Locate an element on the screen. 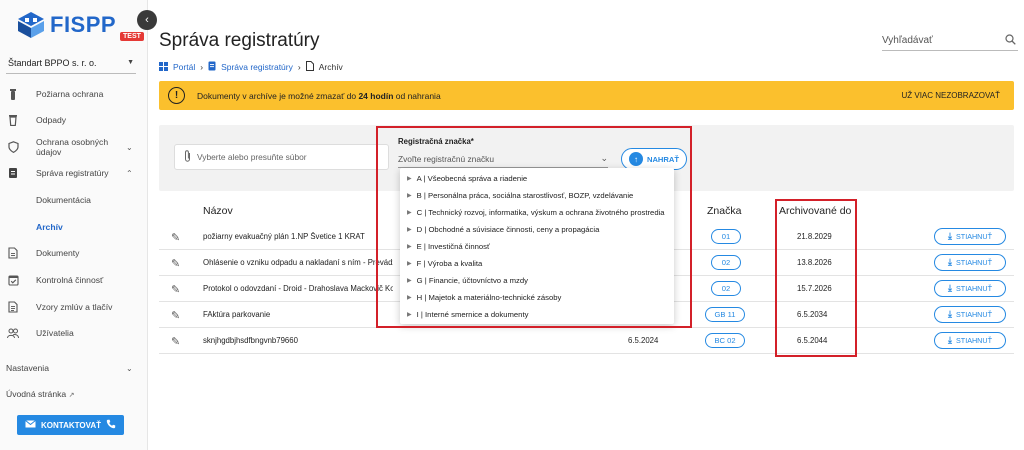 This screenshot has width=1024, height=450. organization-select: Štandart BPPO s. r. o. ▼ is located at coordinates (71, 63).